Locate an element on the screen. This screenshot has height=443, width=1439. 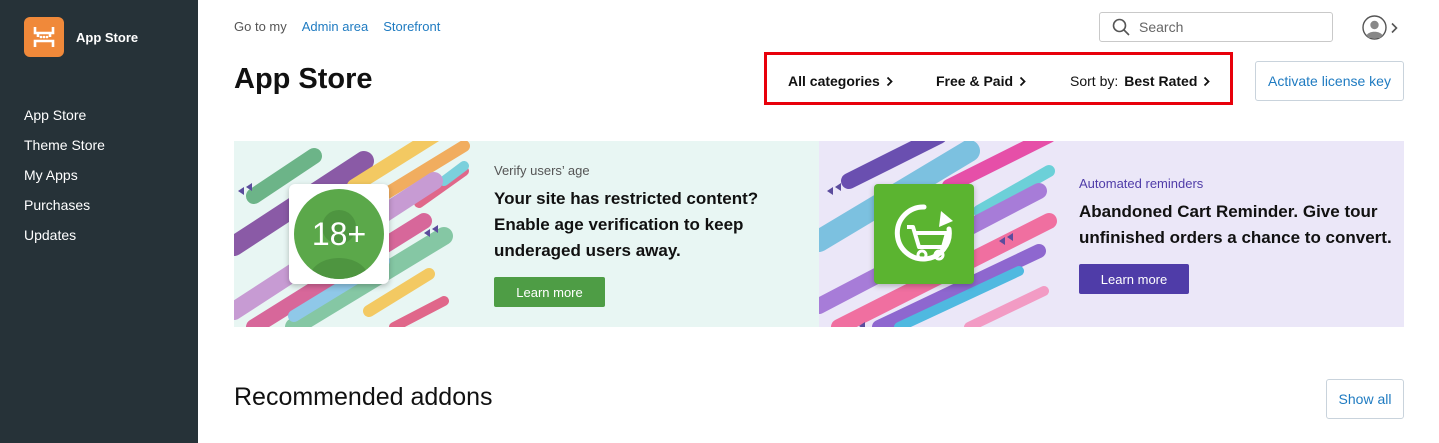
storefront-link: Storefront is located at coordinates (411, 26).